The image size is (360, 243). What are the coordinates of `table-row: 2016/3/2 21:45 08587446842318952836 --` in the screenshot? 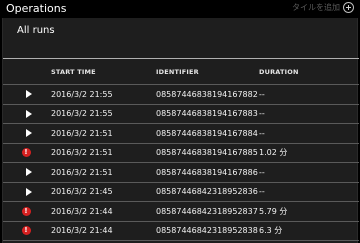 It's located at (181, 192).